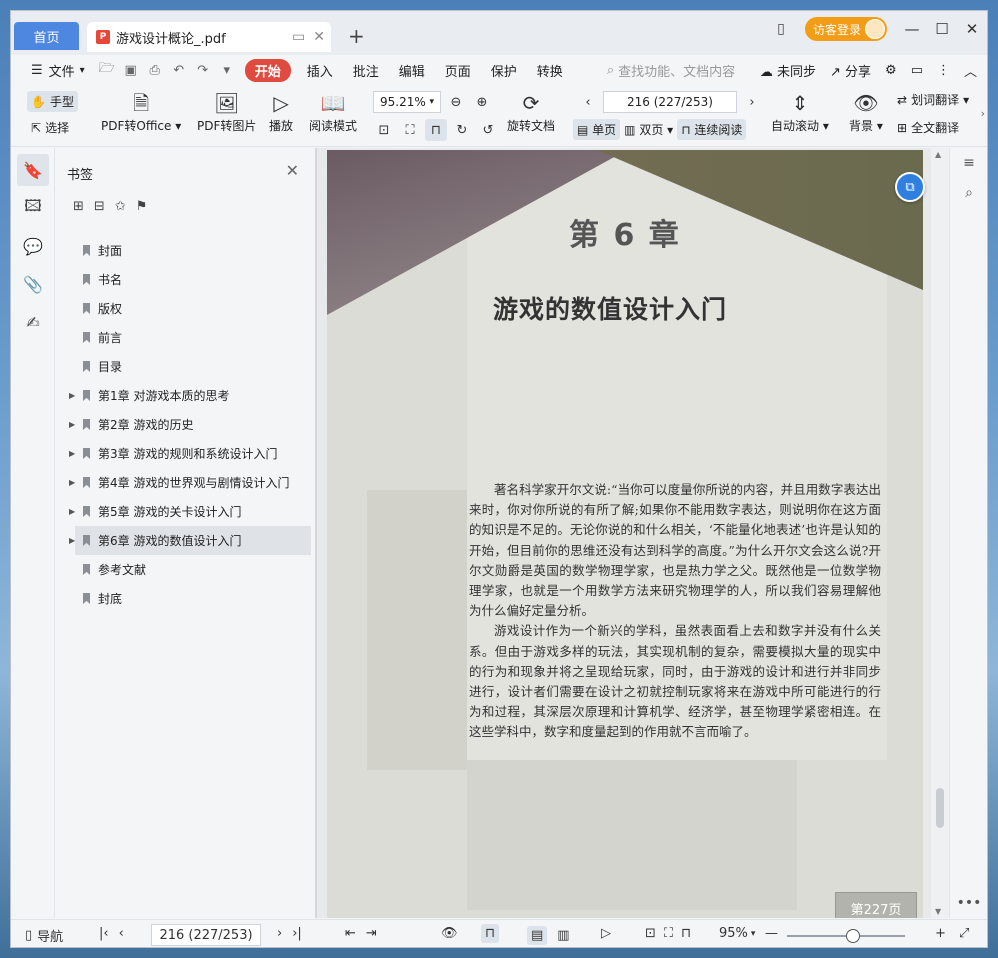 The width and height of the screenshot is (998, 958). What do you see at coordinates (781, 29) in the screenshot?
I see `layout-icon: ▯` at bounding box center [781, 29].